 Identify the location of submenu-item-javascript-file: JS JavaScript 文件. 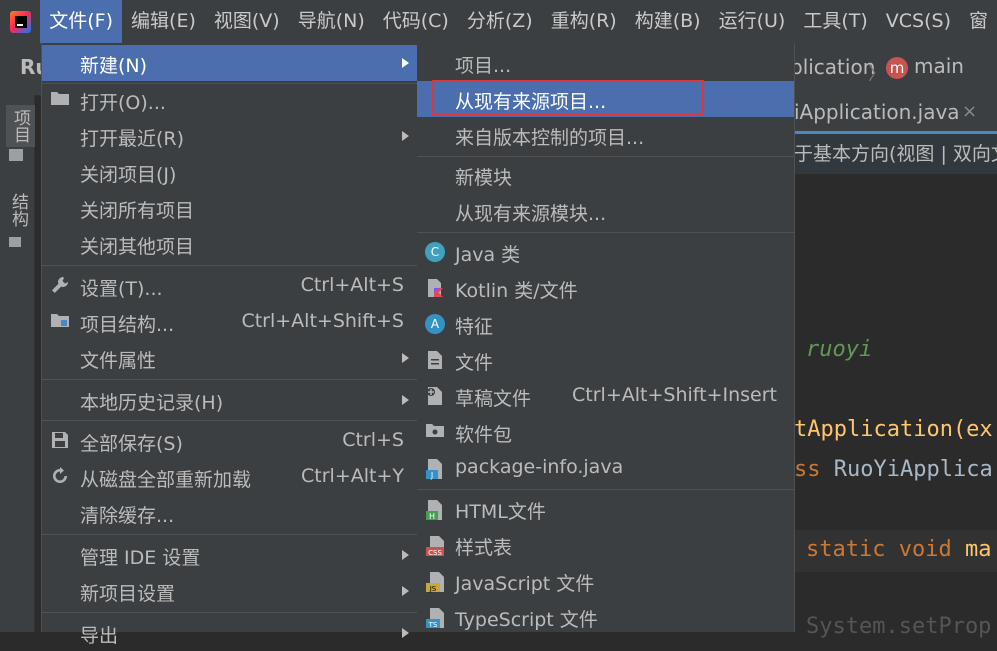
(605, 581).